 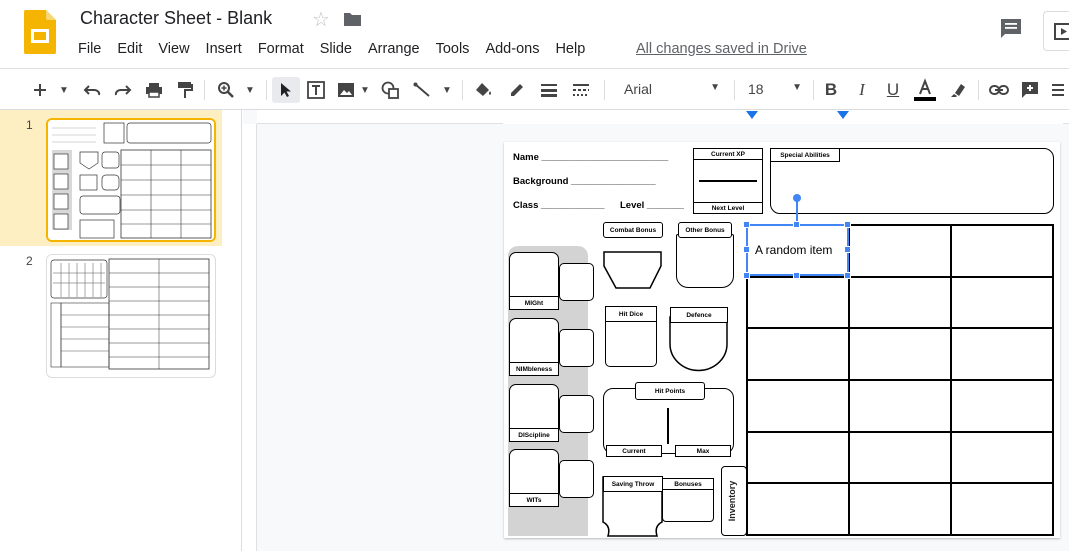 I want to click on border-weight-icon, so click(x=549, y=90).